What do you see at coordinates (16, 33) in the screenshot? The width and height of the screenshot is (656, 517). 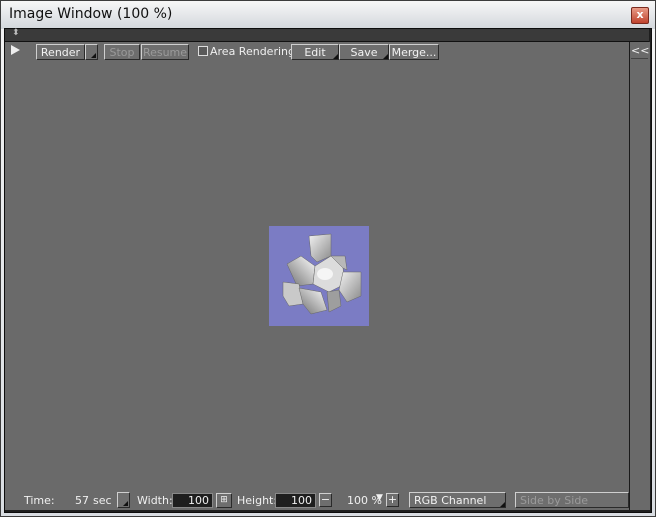 I see `resize-arrows-icon: ⬍` at bounding box center [16, 33].